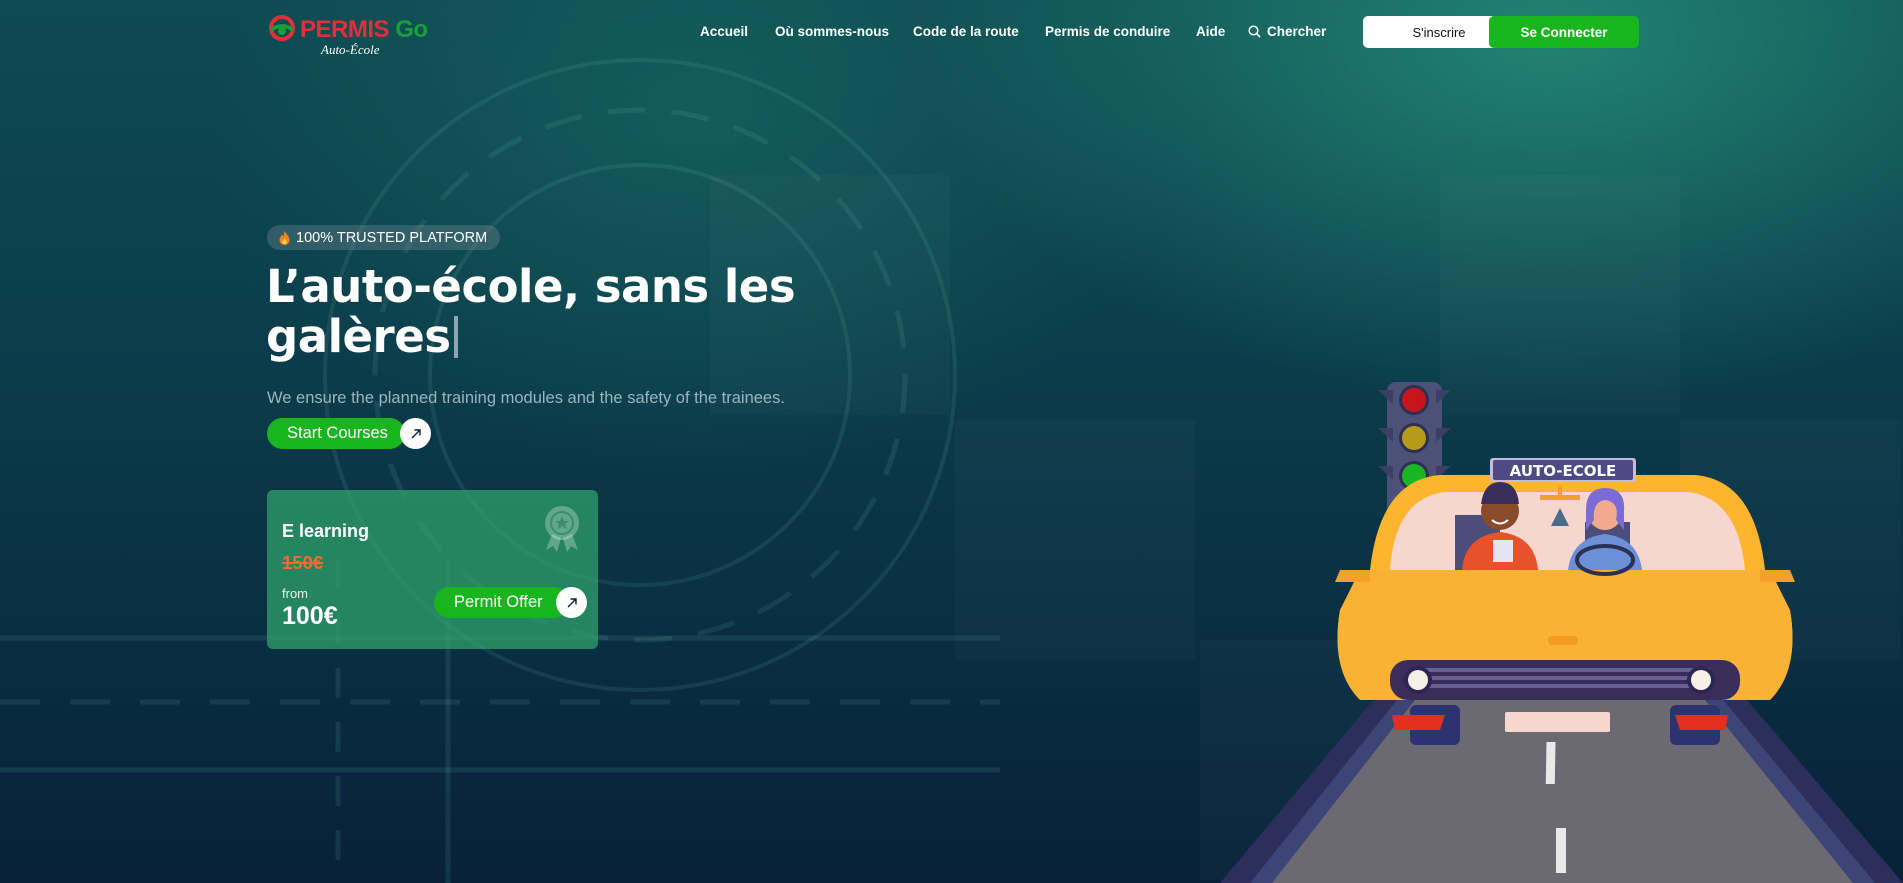 This screenshot has width=1903, height=883. Describe the element at coordinates (1563, 471) in the screenshot. I see `car-roof-sign: AUTO-ECOLE` at that location.